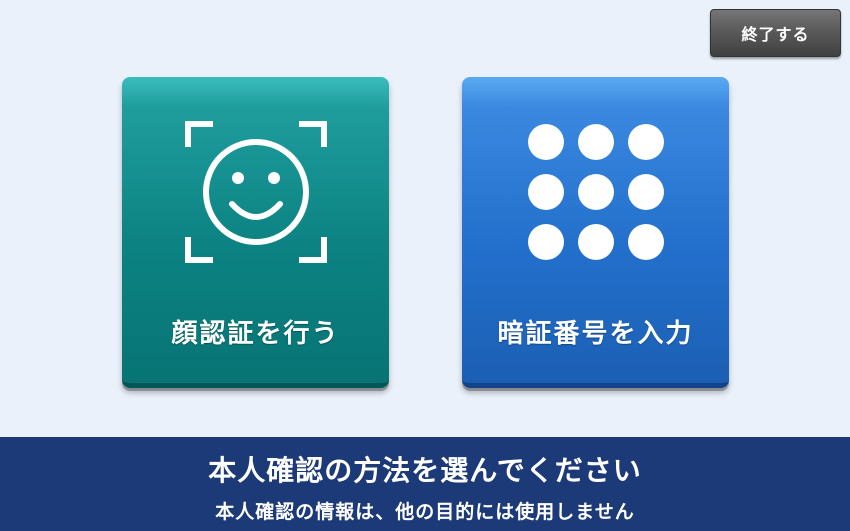 This screenshot has width=850, height=531. I want to click on keypad-icon-wrap, so click(595, 192).